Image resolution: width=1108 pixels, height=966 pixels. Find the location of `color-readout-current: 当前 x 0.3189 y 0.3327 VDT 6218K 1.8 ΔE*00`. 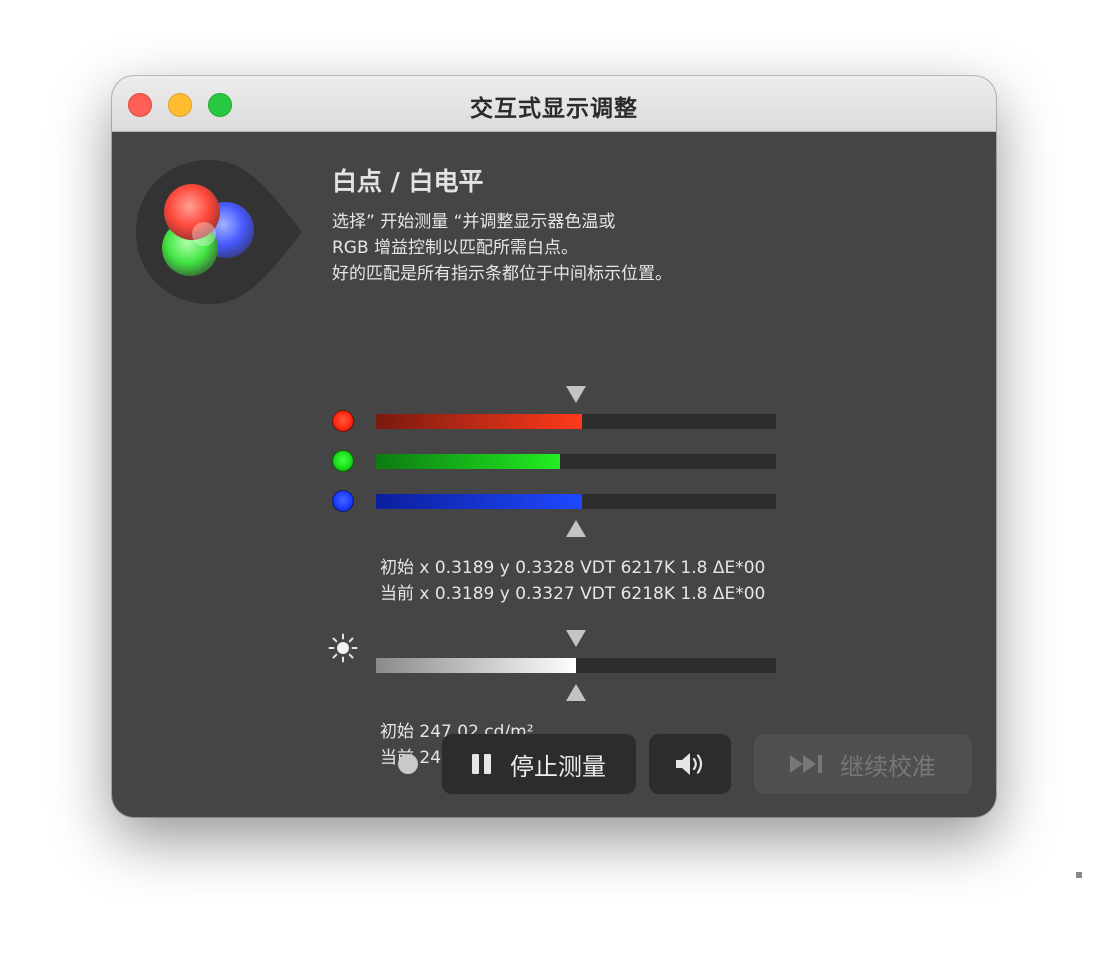

color-readout-current: 当前 x 0.3189 y 0.3327 VDT 6218K 1.8 ΔE*00 is located at coordinates (573, 594).